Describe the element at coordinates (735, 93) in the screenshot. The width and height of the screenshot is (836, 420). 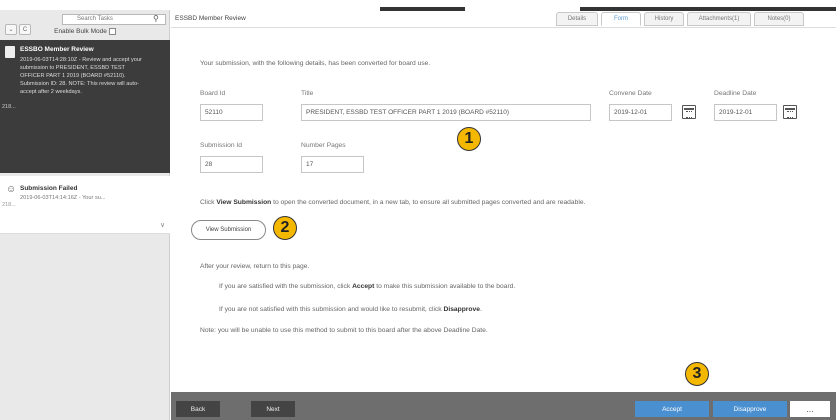
I see `deadline-date-label: Deadline Date` at that location.